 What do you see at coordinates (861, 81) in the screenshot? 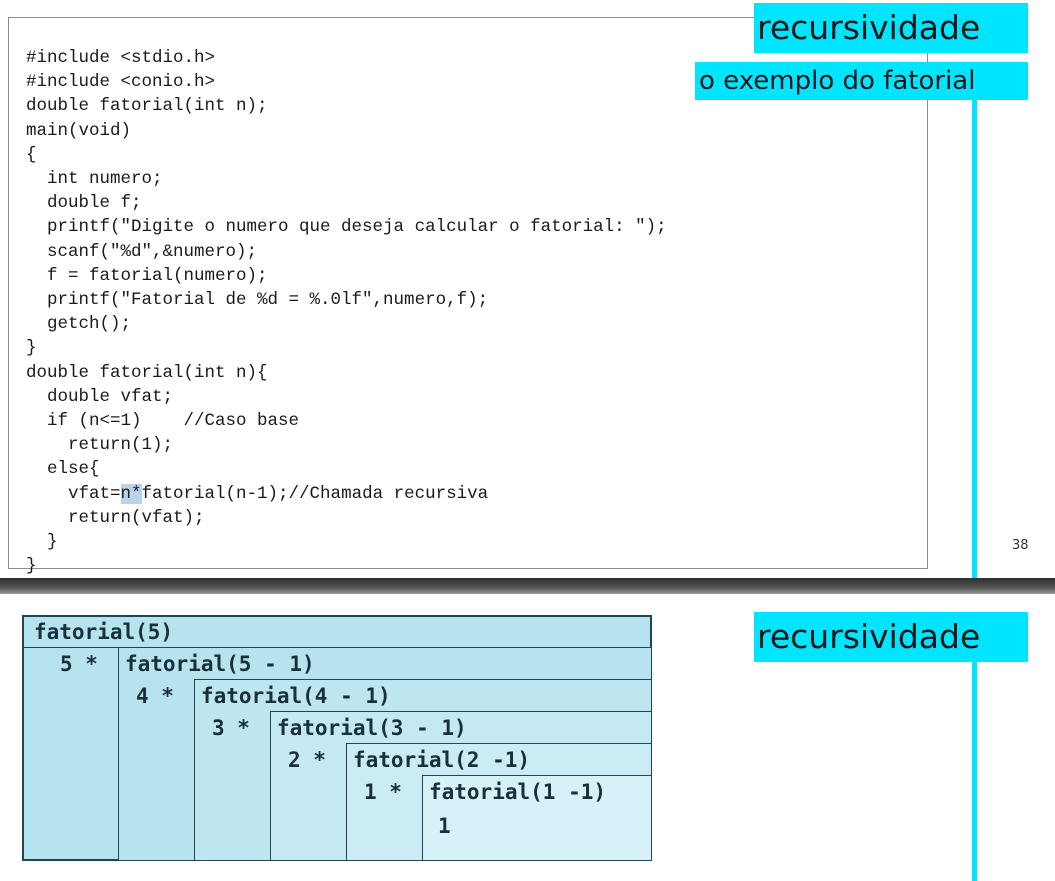
I see `slide-subtitle: o exemplo do fatorial` at bounding box center [861, 81].